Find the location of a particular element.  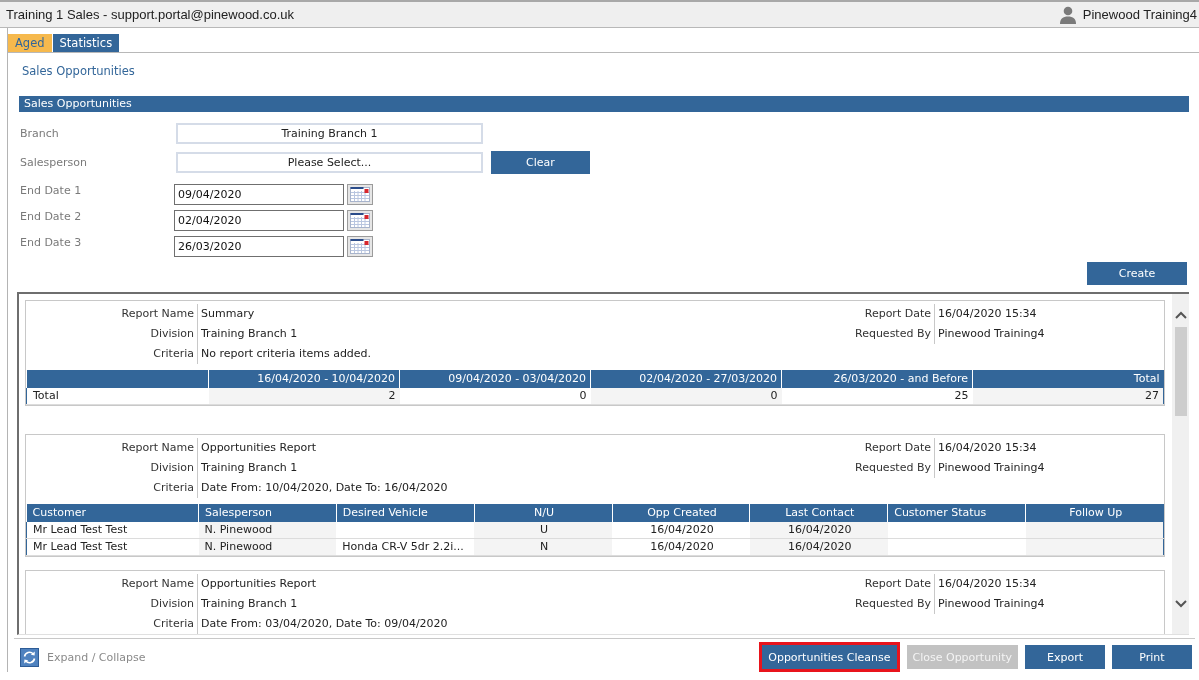

footer-button: Print is located at coordinates (1152, 657).